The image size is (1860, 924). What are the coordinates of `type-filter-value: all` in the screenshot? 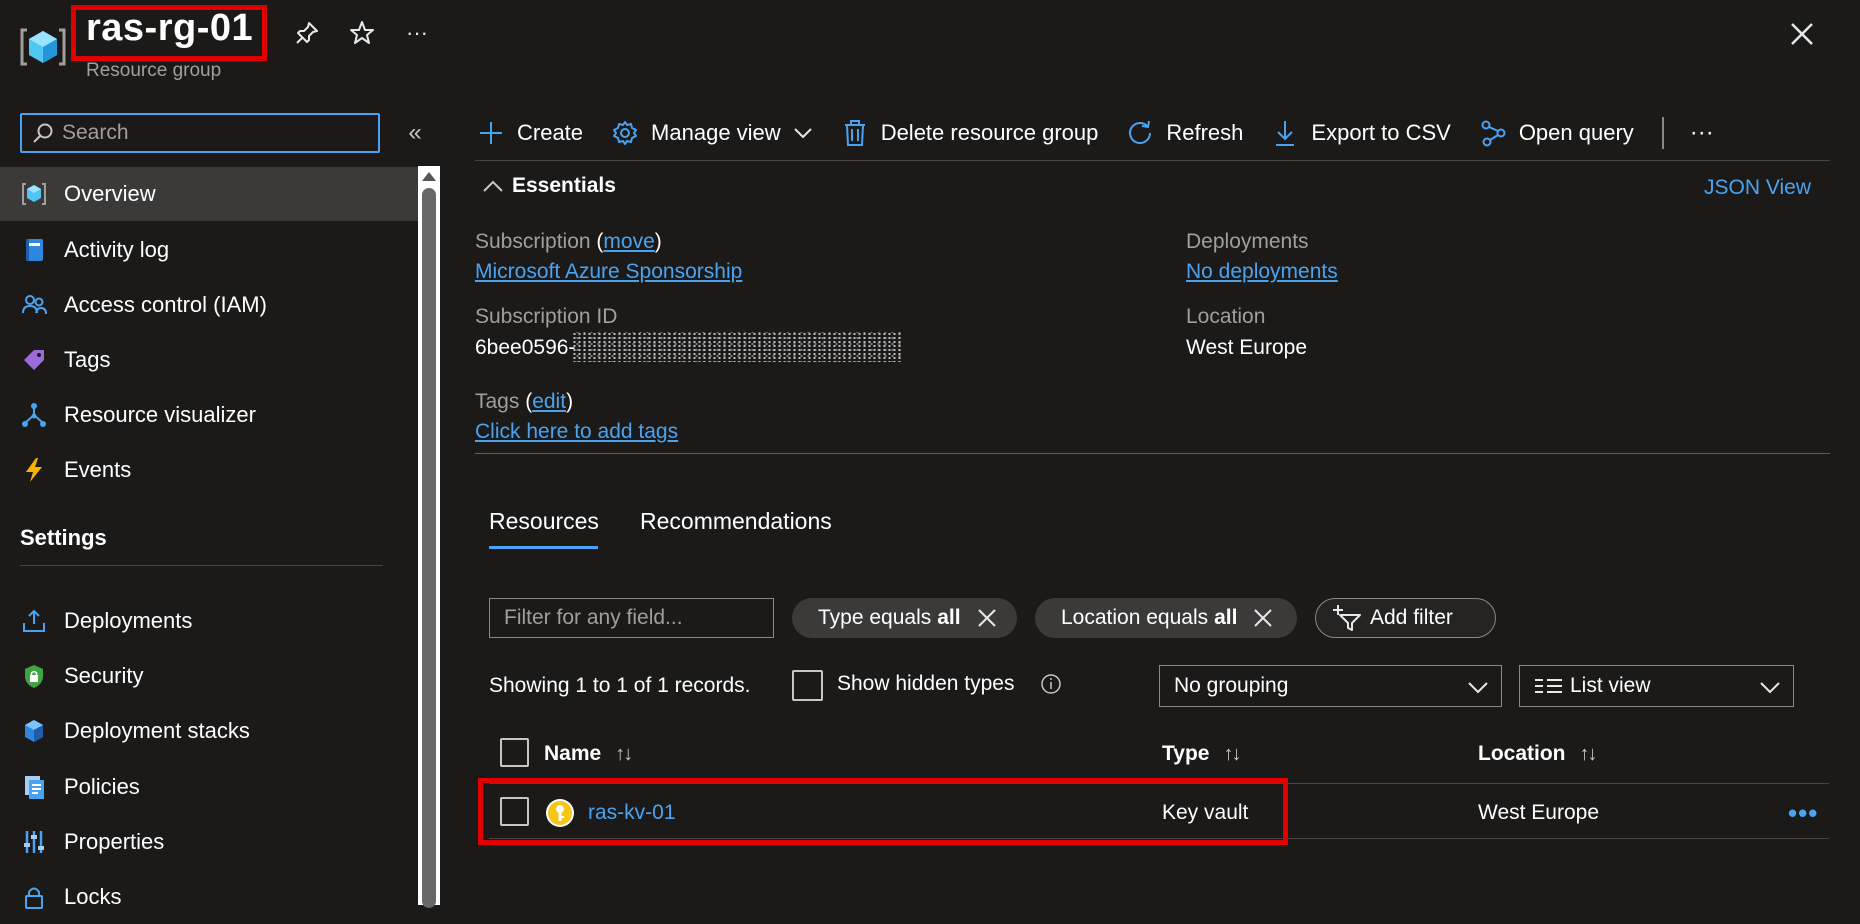 It's located at (949, 617).